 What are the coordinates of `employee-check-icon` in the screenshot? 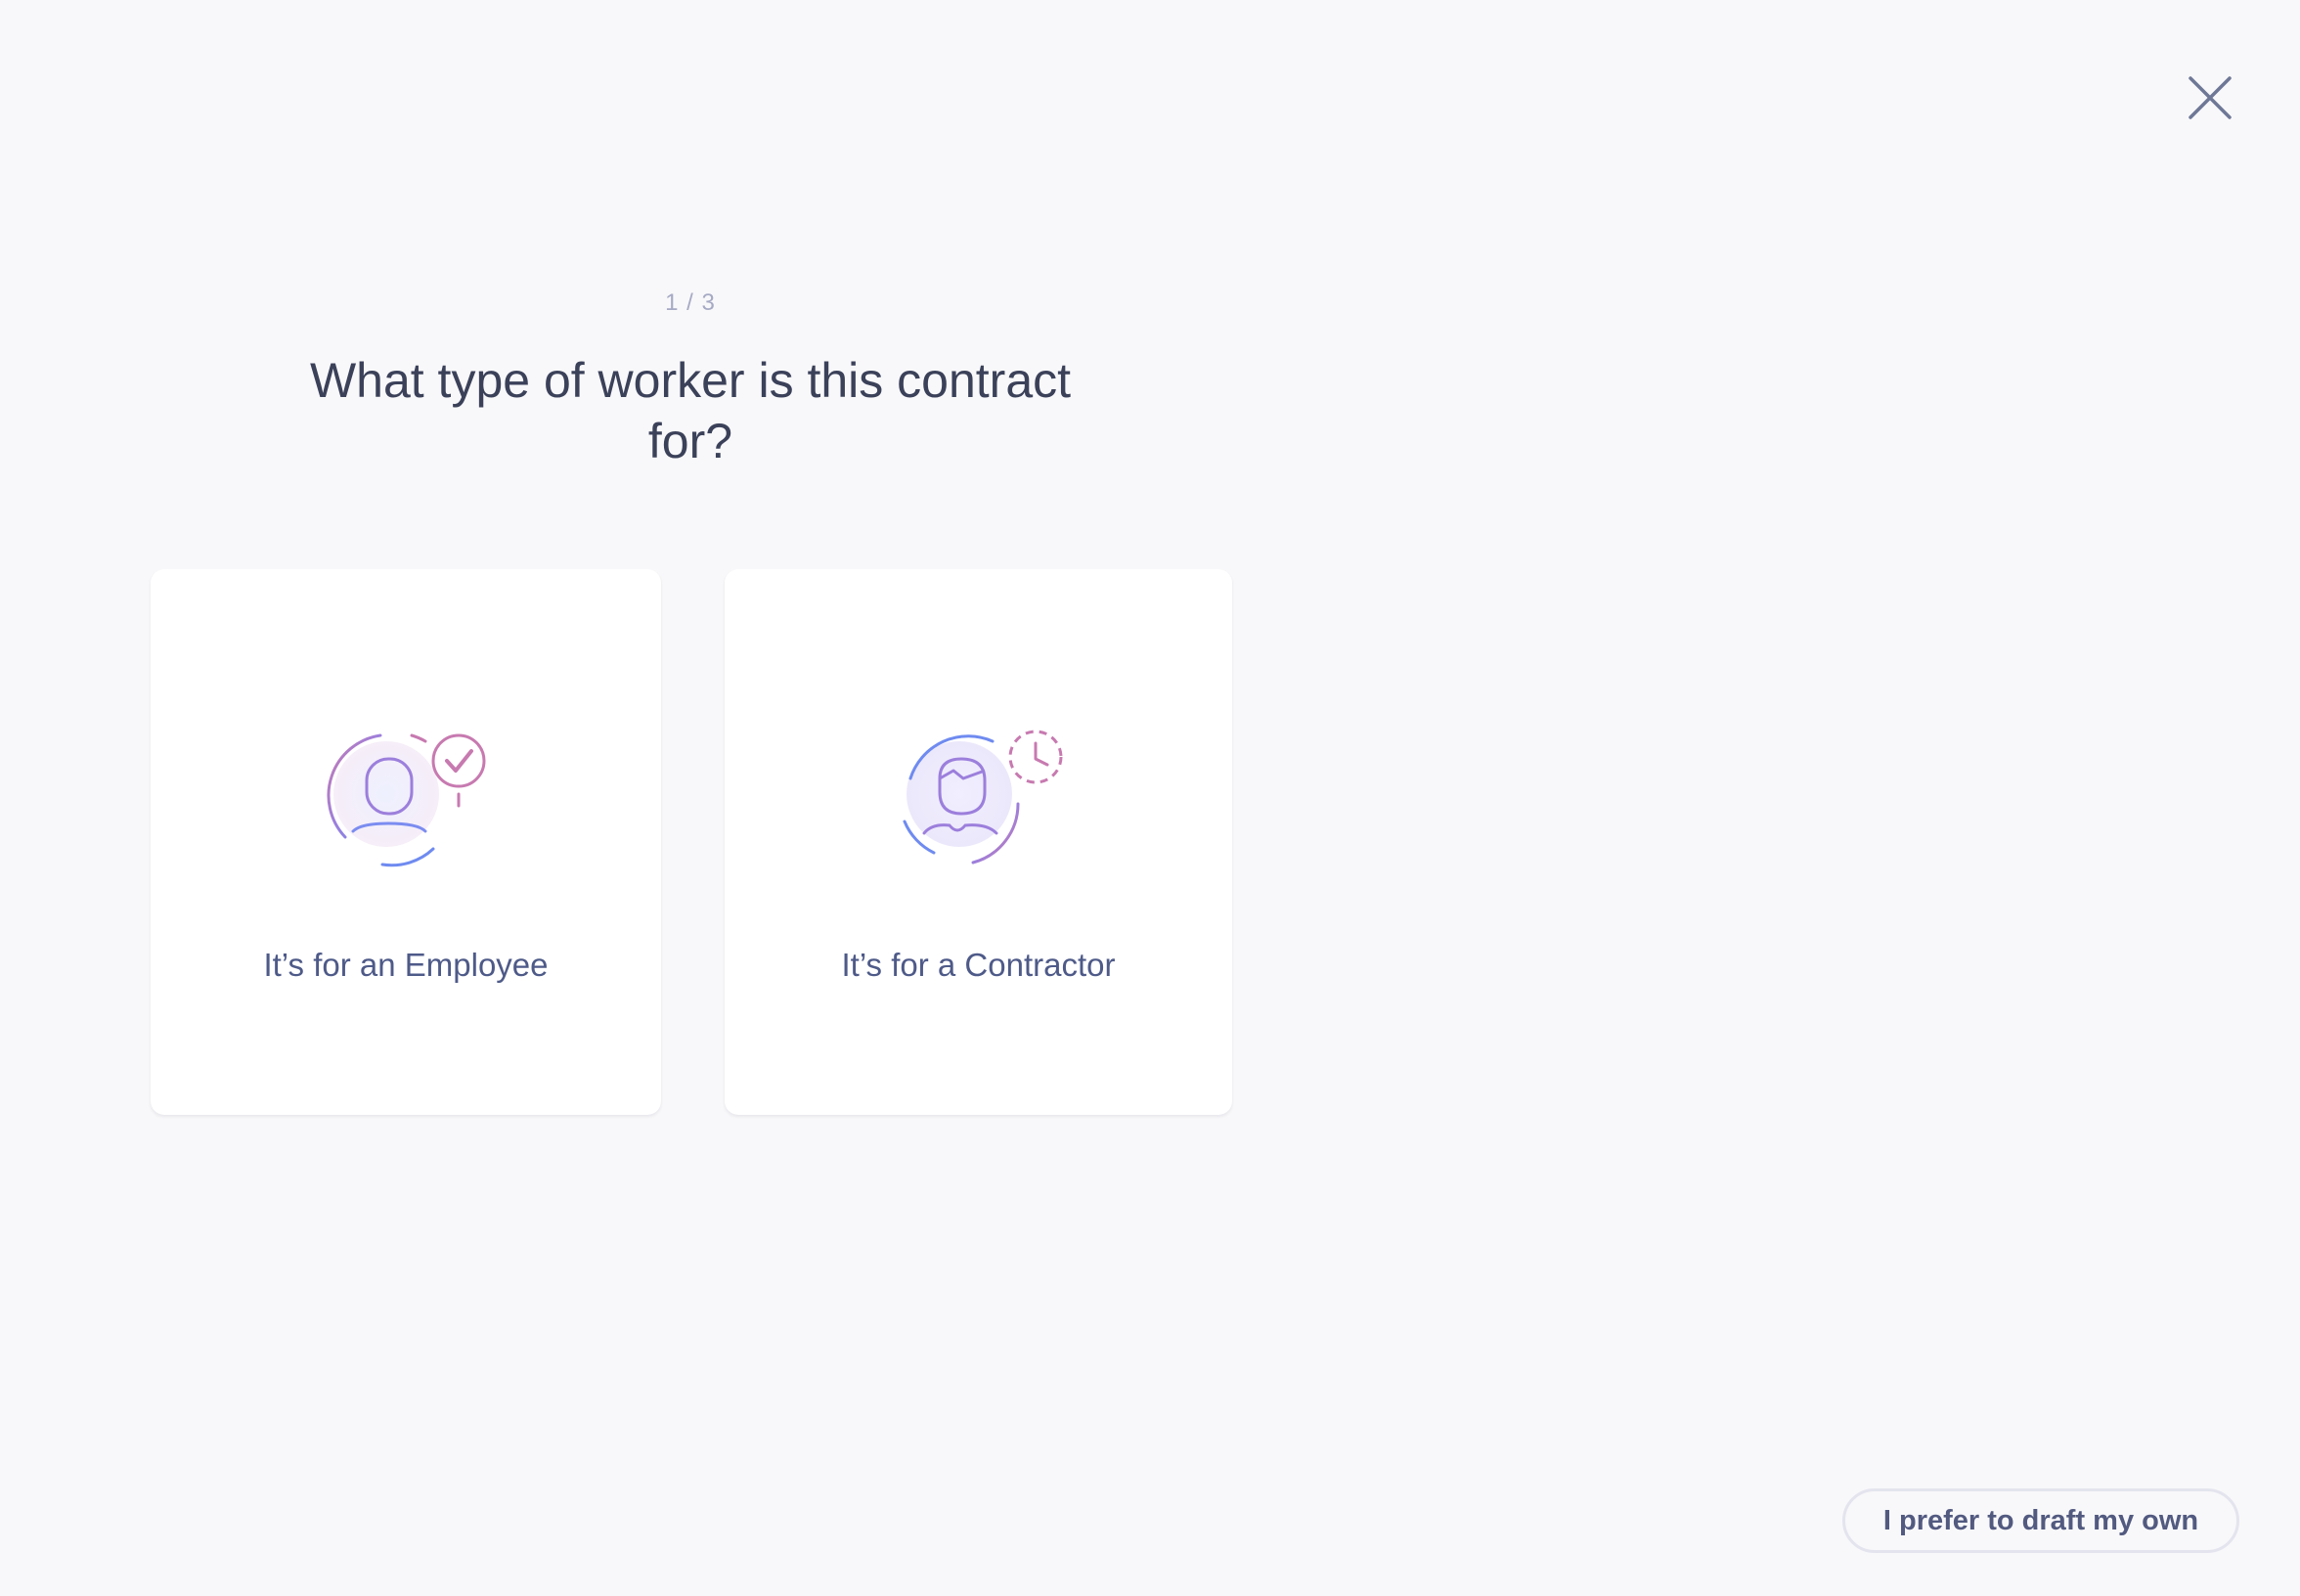 It's located at (415, 806).